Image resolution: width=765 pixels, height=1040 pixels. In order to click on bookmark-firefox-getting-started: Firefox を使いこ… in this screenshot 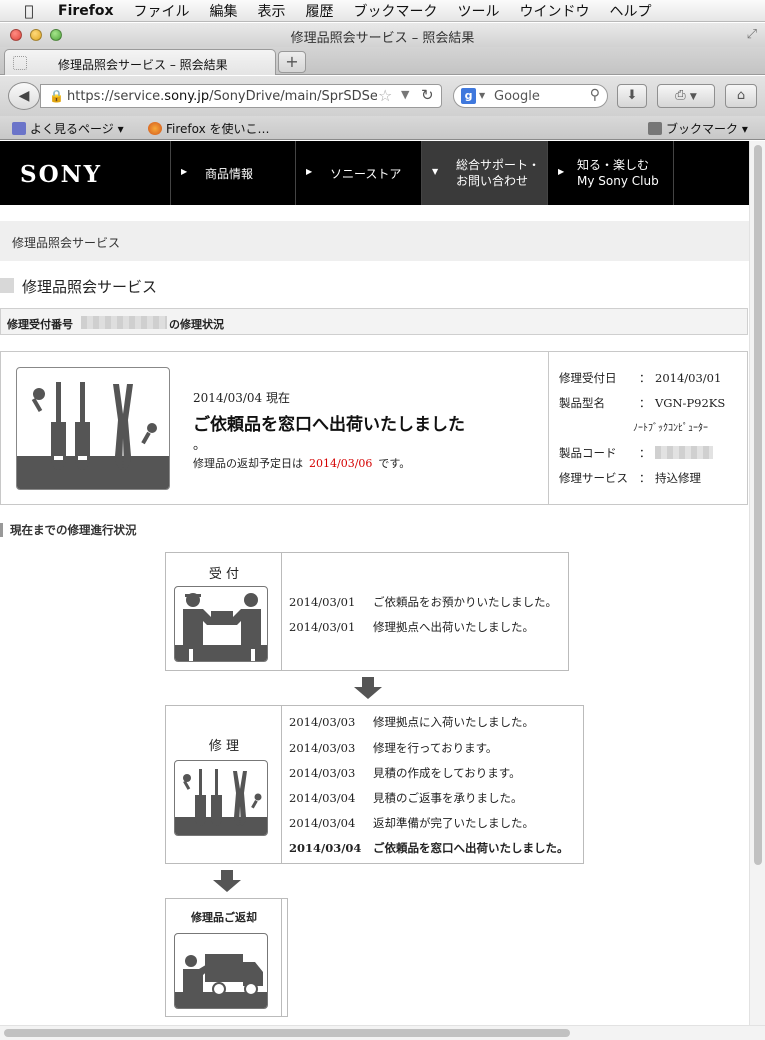, I will do `click(209, 128)`.